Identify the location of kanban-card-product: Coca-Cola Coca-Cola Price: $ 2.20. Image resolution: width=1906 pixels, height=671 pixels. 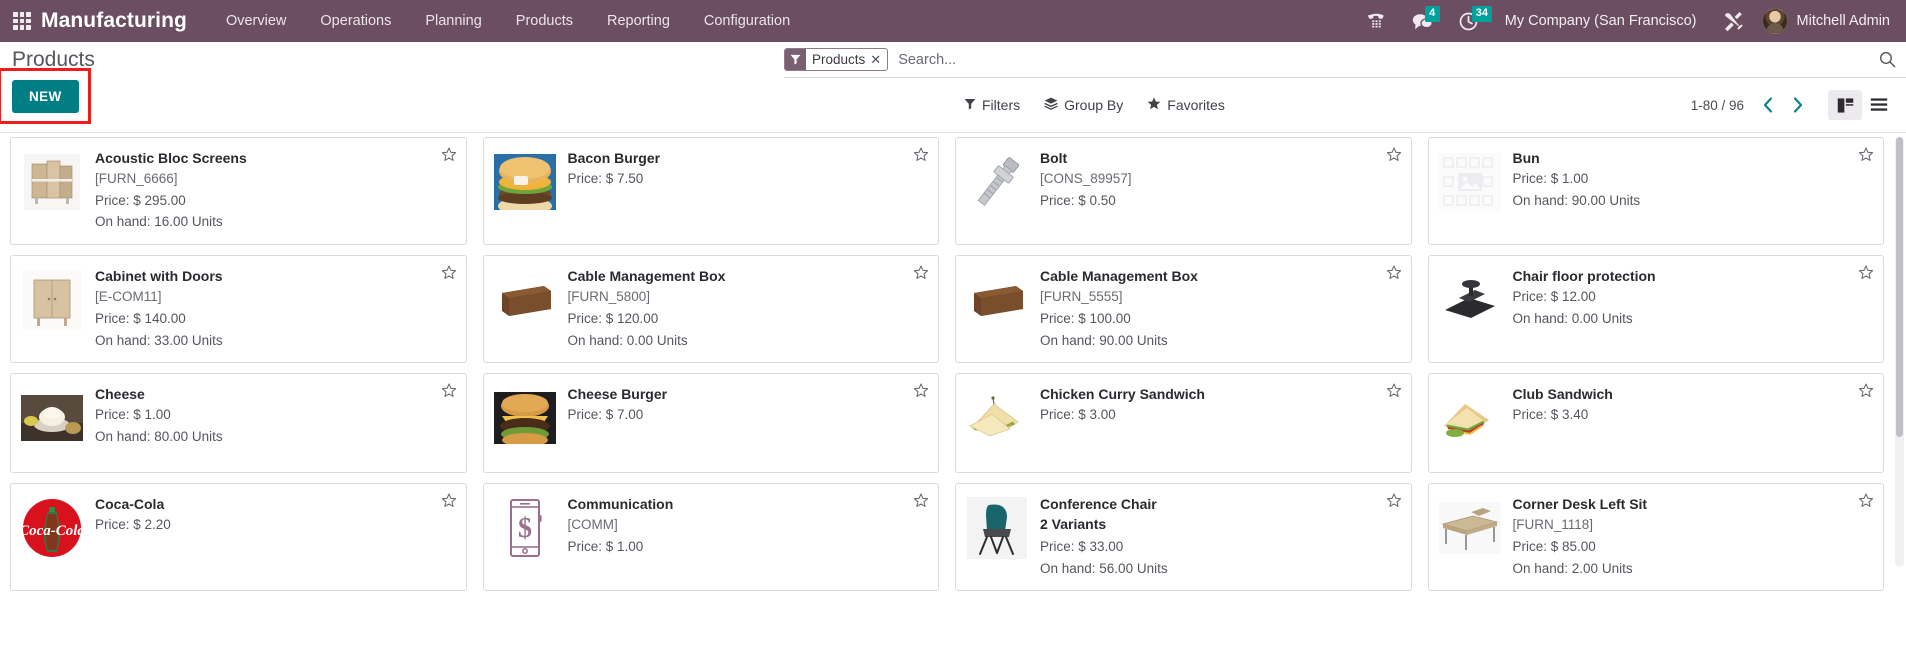
(238, 537).